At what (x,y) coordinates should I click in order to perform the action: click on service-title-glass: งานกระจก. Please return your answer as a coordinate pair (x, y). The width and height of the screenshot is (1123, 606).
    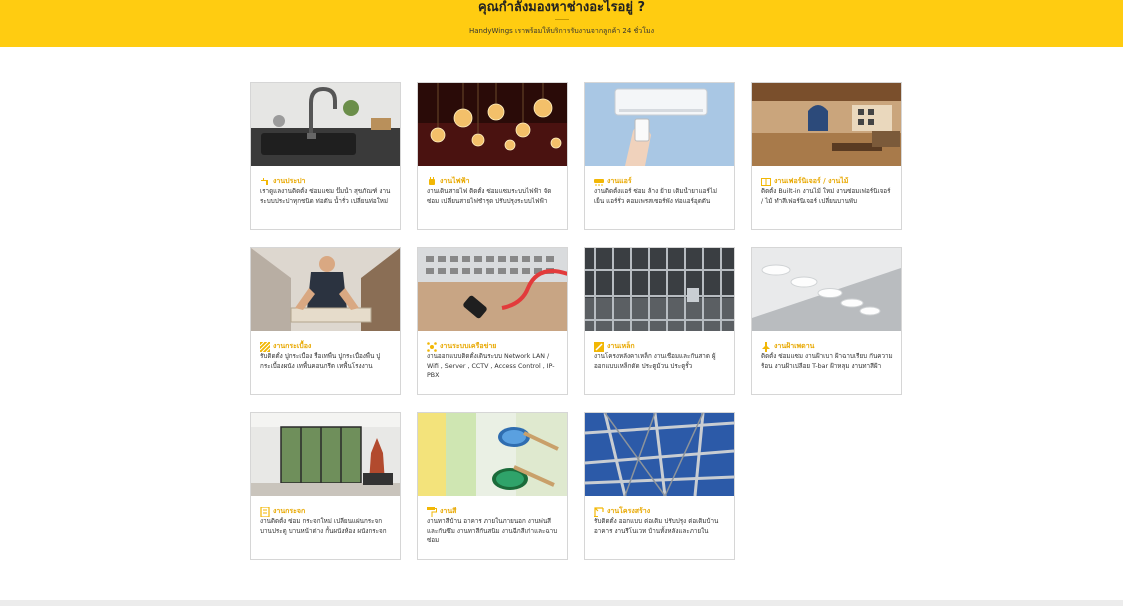
    Looking at the image, I should click on (283, 511).